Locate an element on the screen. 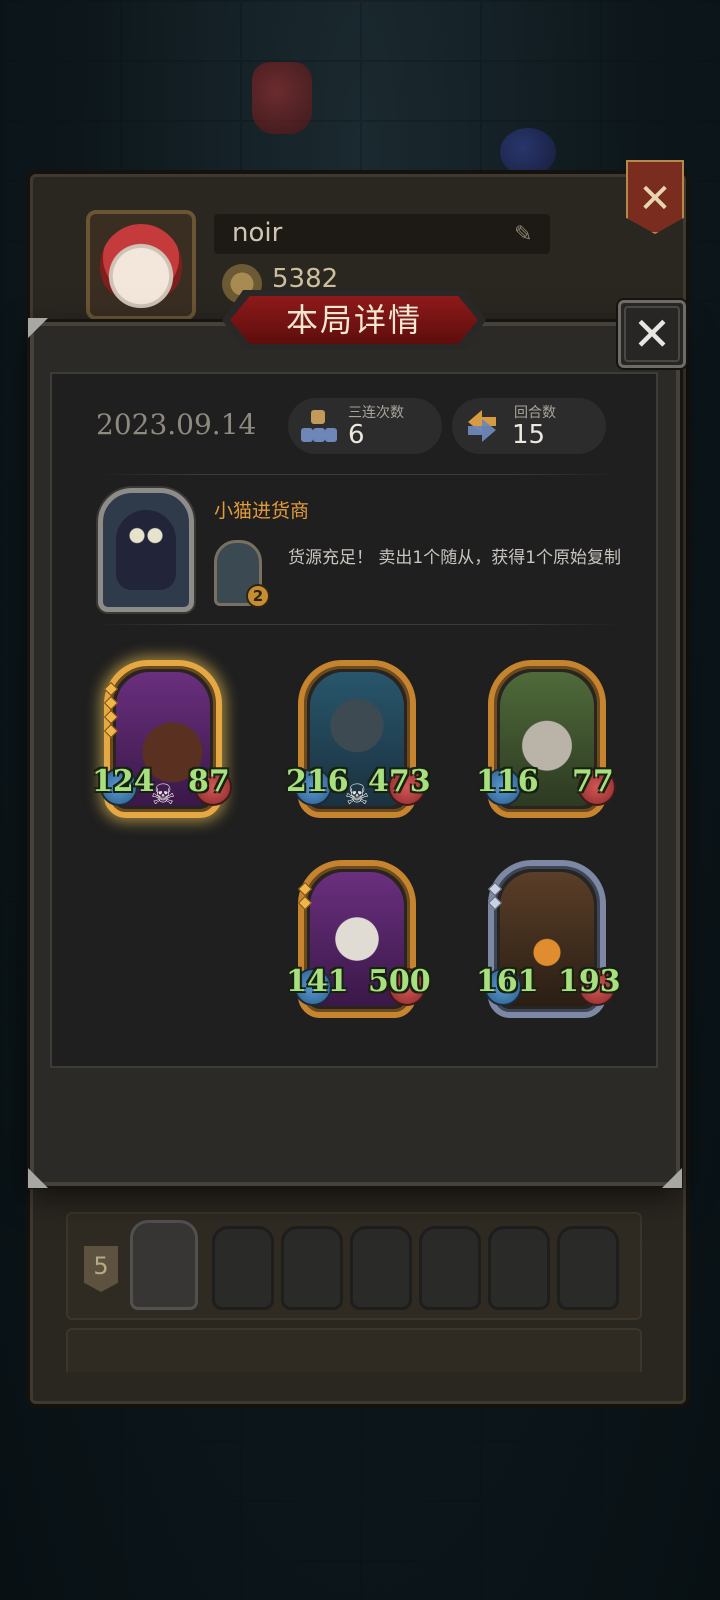 The height and width of the screenshot is (1600, 720). hero-name: 小猫进货商 is located at coordinates (262, 511).